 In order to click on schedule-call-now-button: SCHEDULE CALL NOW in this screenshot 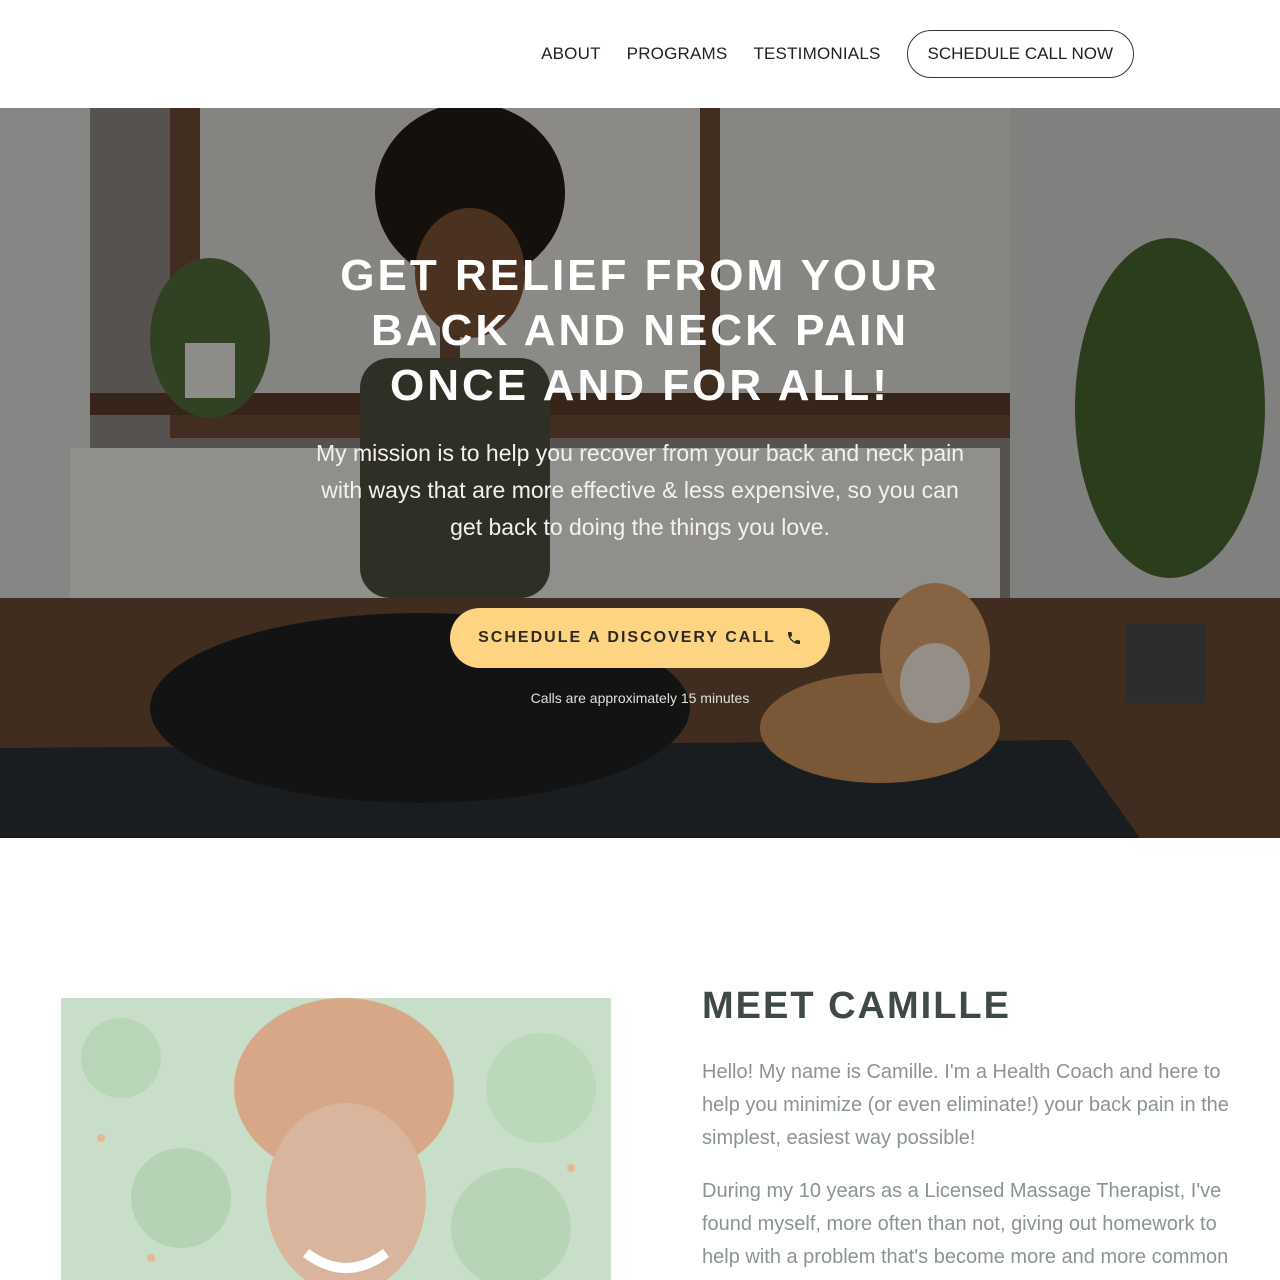, I will do `click(1020, 54)`.